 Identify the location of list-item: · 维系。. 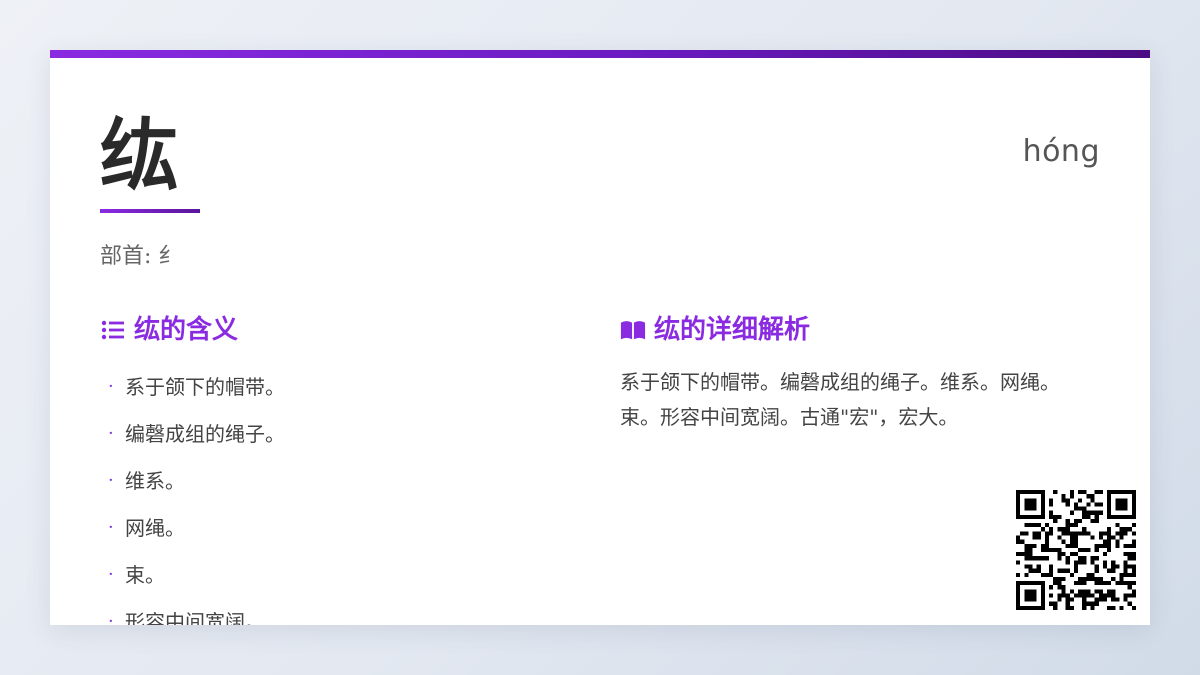
(196, 480).